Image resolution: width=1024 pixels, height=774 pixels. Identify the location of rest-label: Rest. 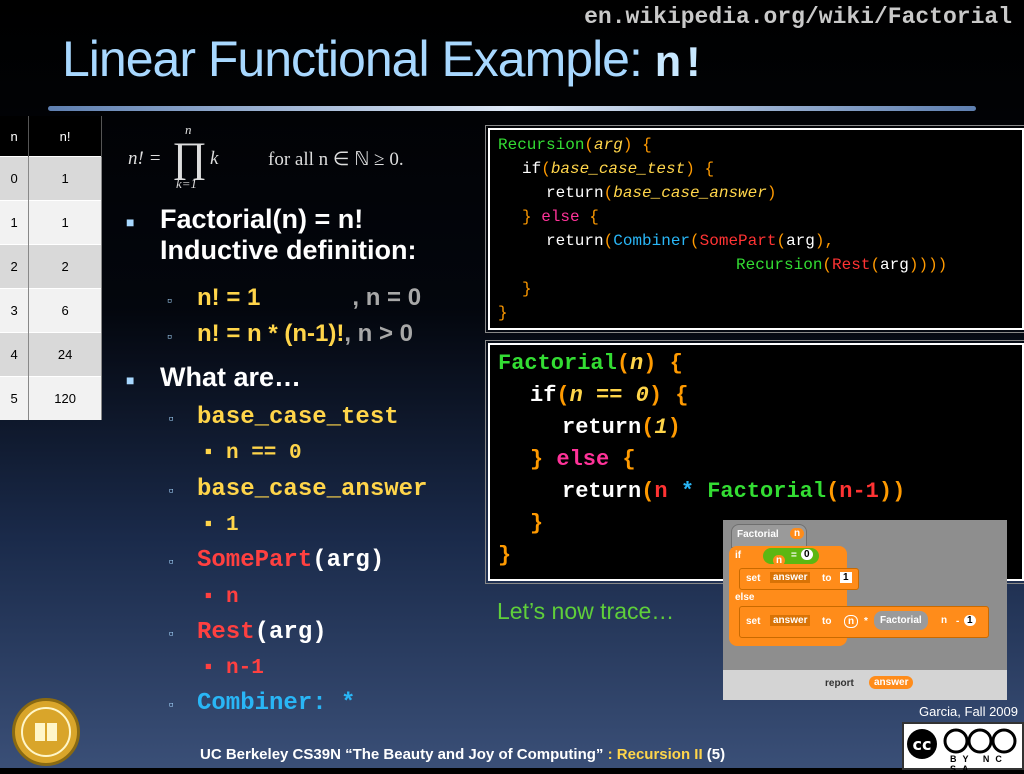
(226, 632).